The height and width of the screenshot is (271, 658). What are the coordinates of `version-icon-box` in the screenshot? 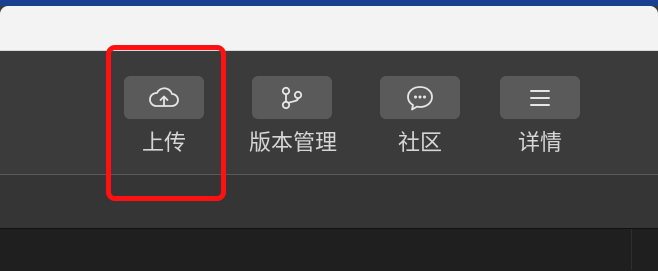 It's located at (292, 97).